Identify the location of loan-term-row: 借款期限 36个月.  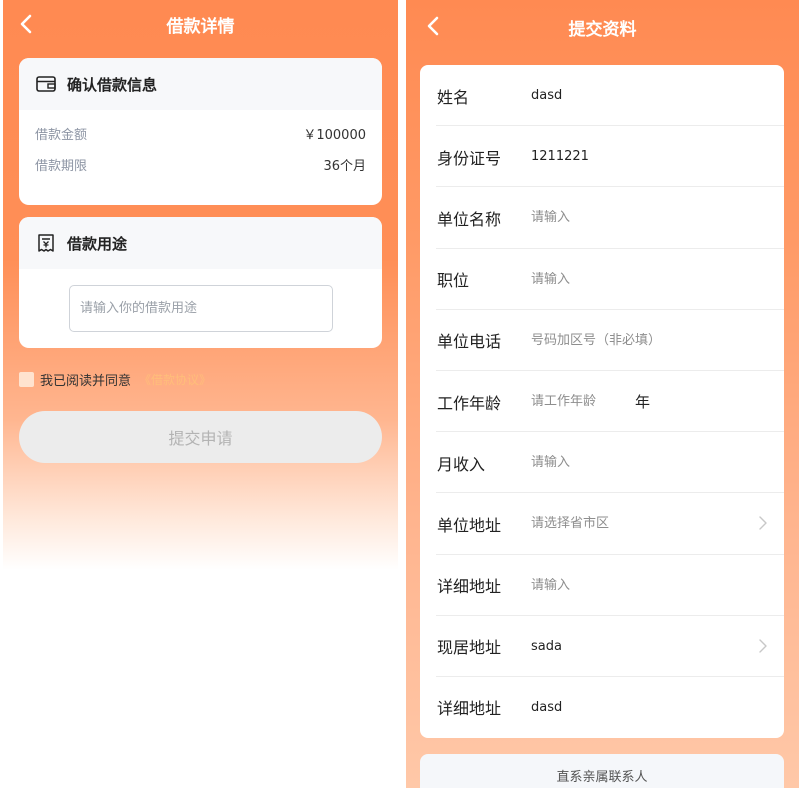
(200, 164).